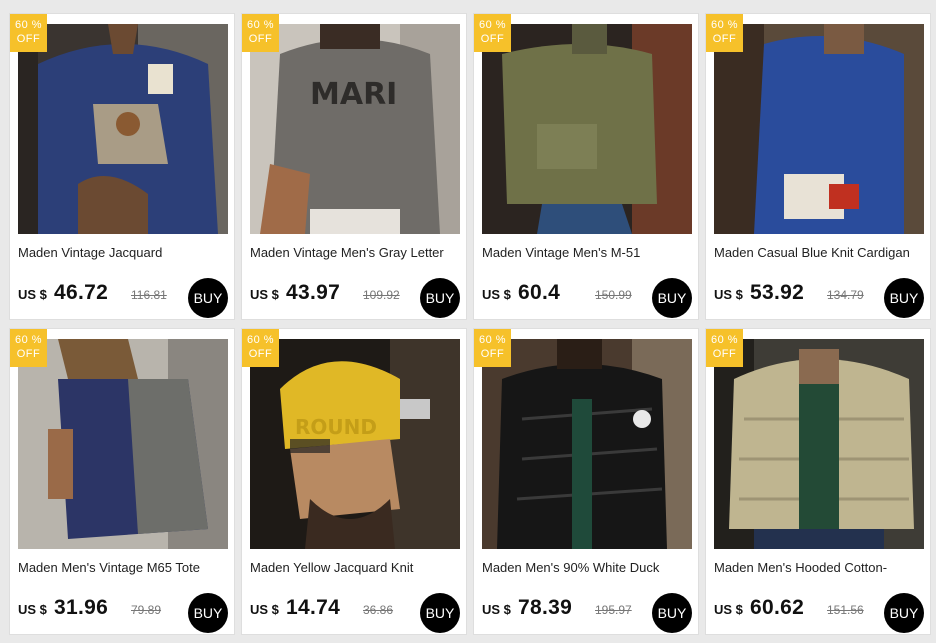  I want to click on sale-price: 60.4, so click(539, 292).